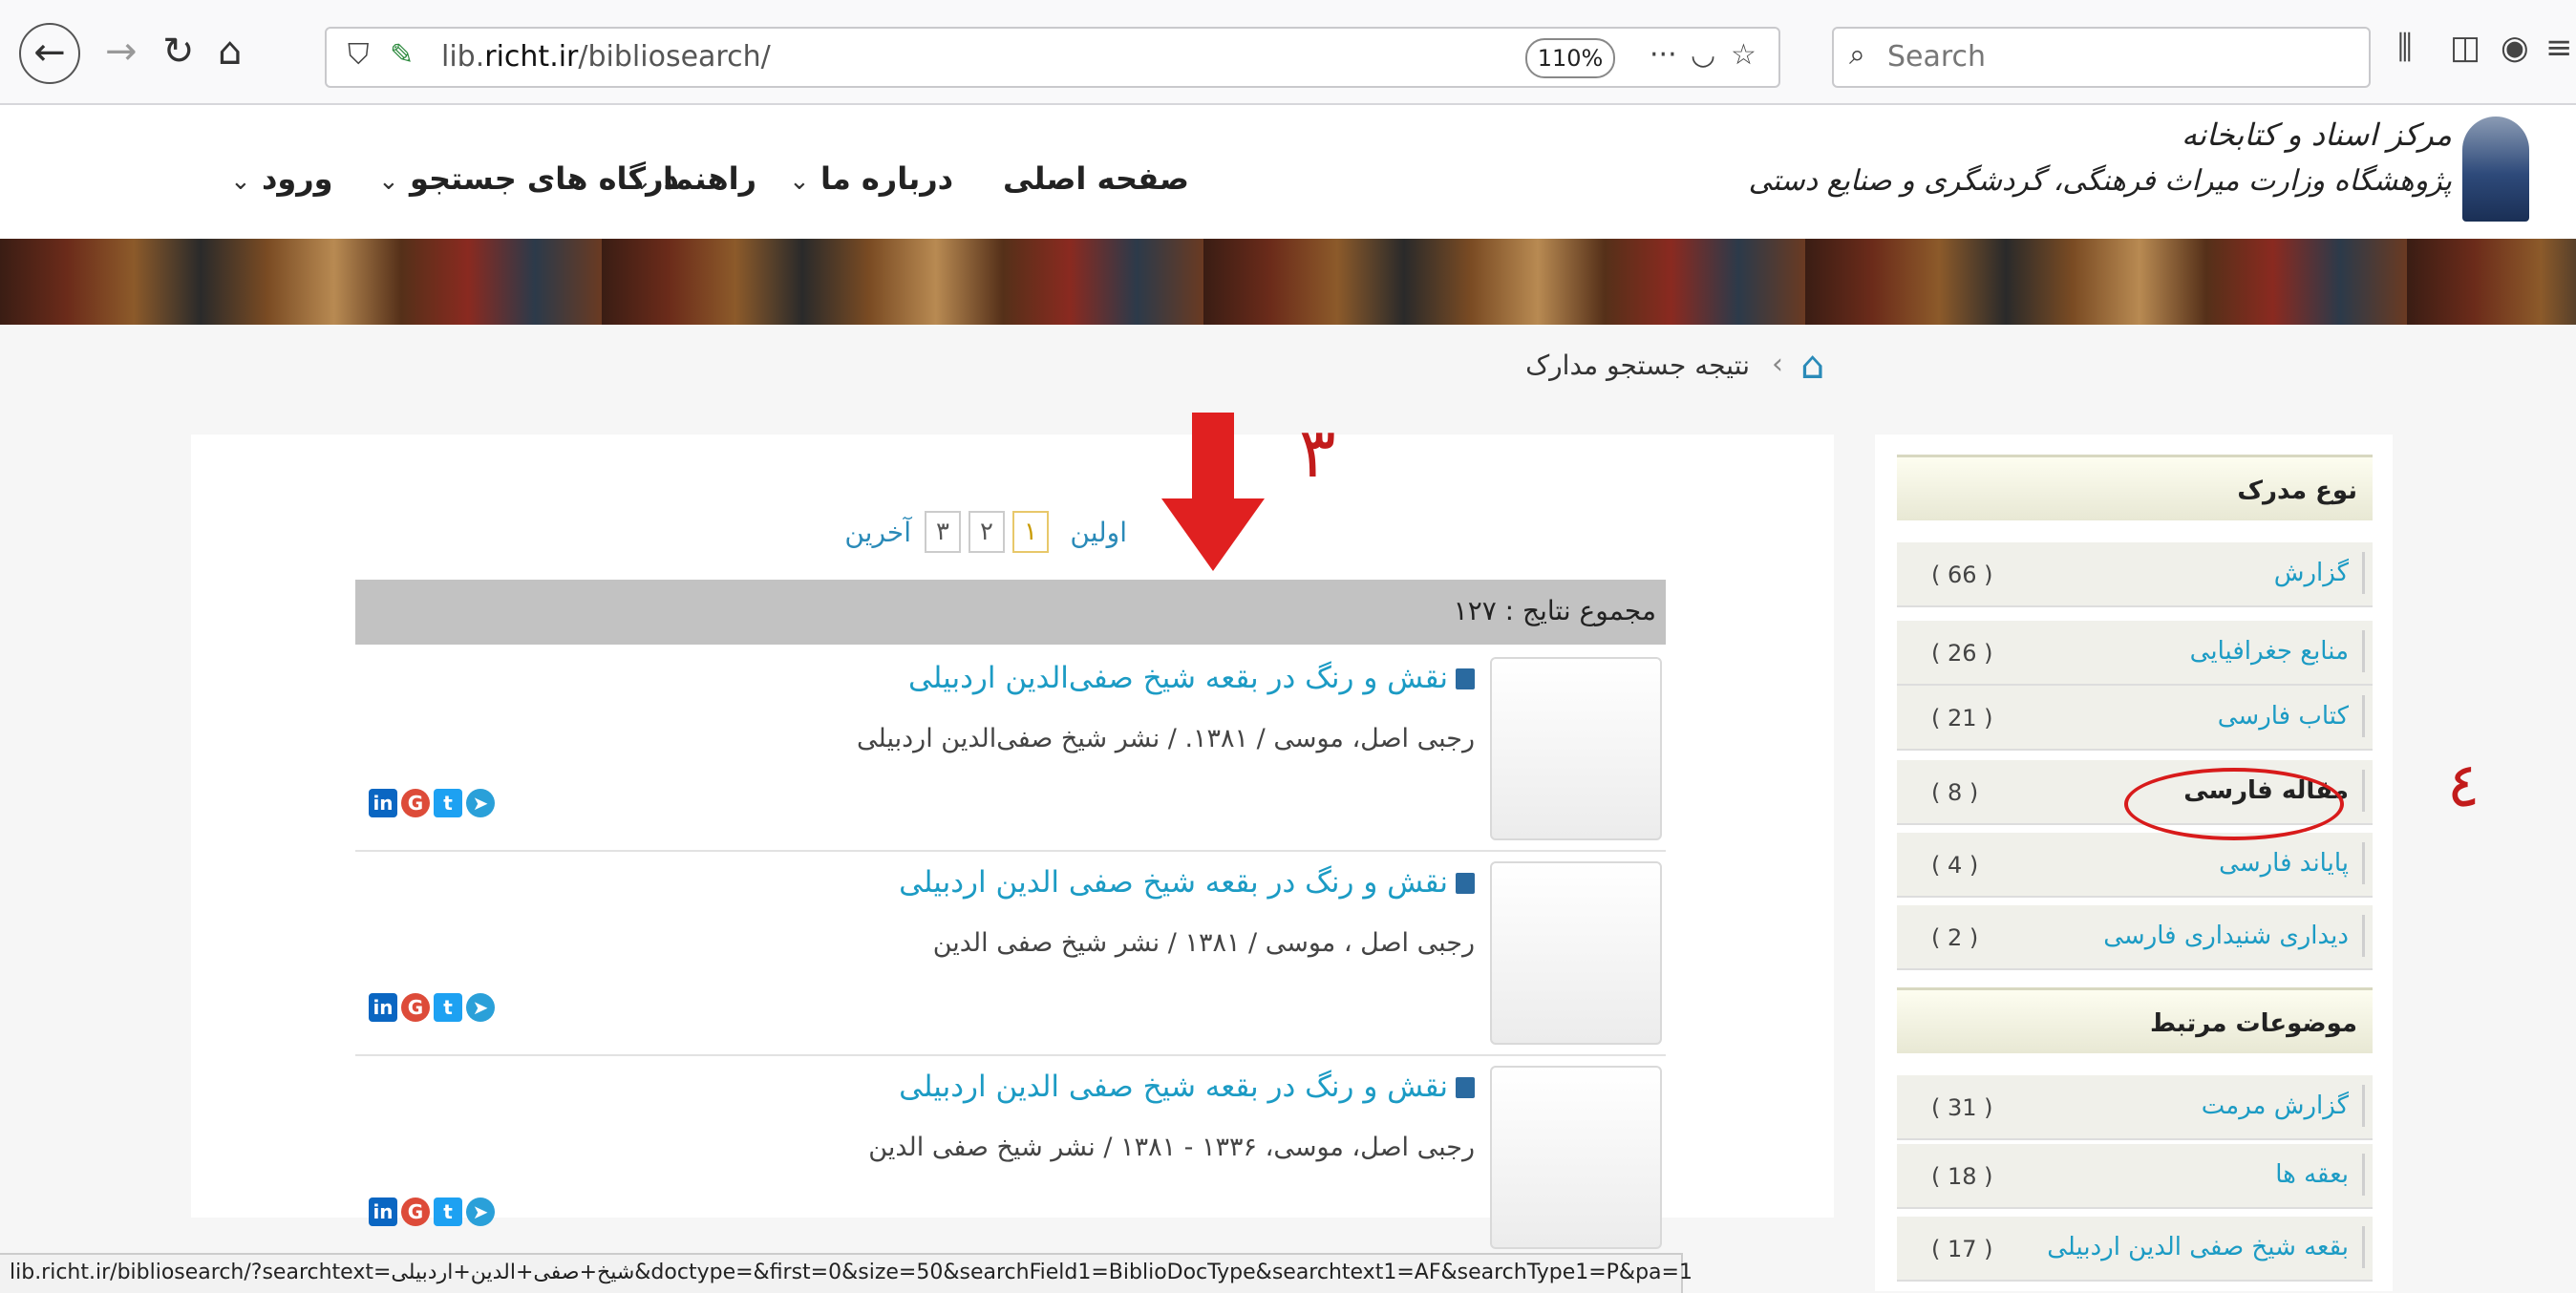 The width and height of the screenshot is (2576, 1293). Describe the element at coordinates (178, 51) in the screenshot. I see `reload-button: ↻` at that location.